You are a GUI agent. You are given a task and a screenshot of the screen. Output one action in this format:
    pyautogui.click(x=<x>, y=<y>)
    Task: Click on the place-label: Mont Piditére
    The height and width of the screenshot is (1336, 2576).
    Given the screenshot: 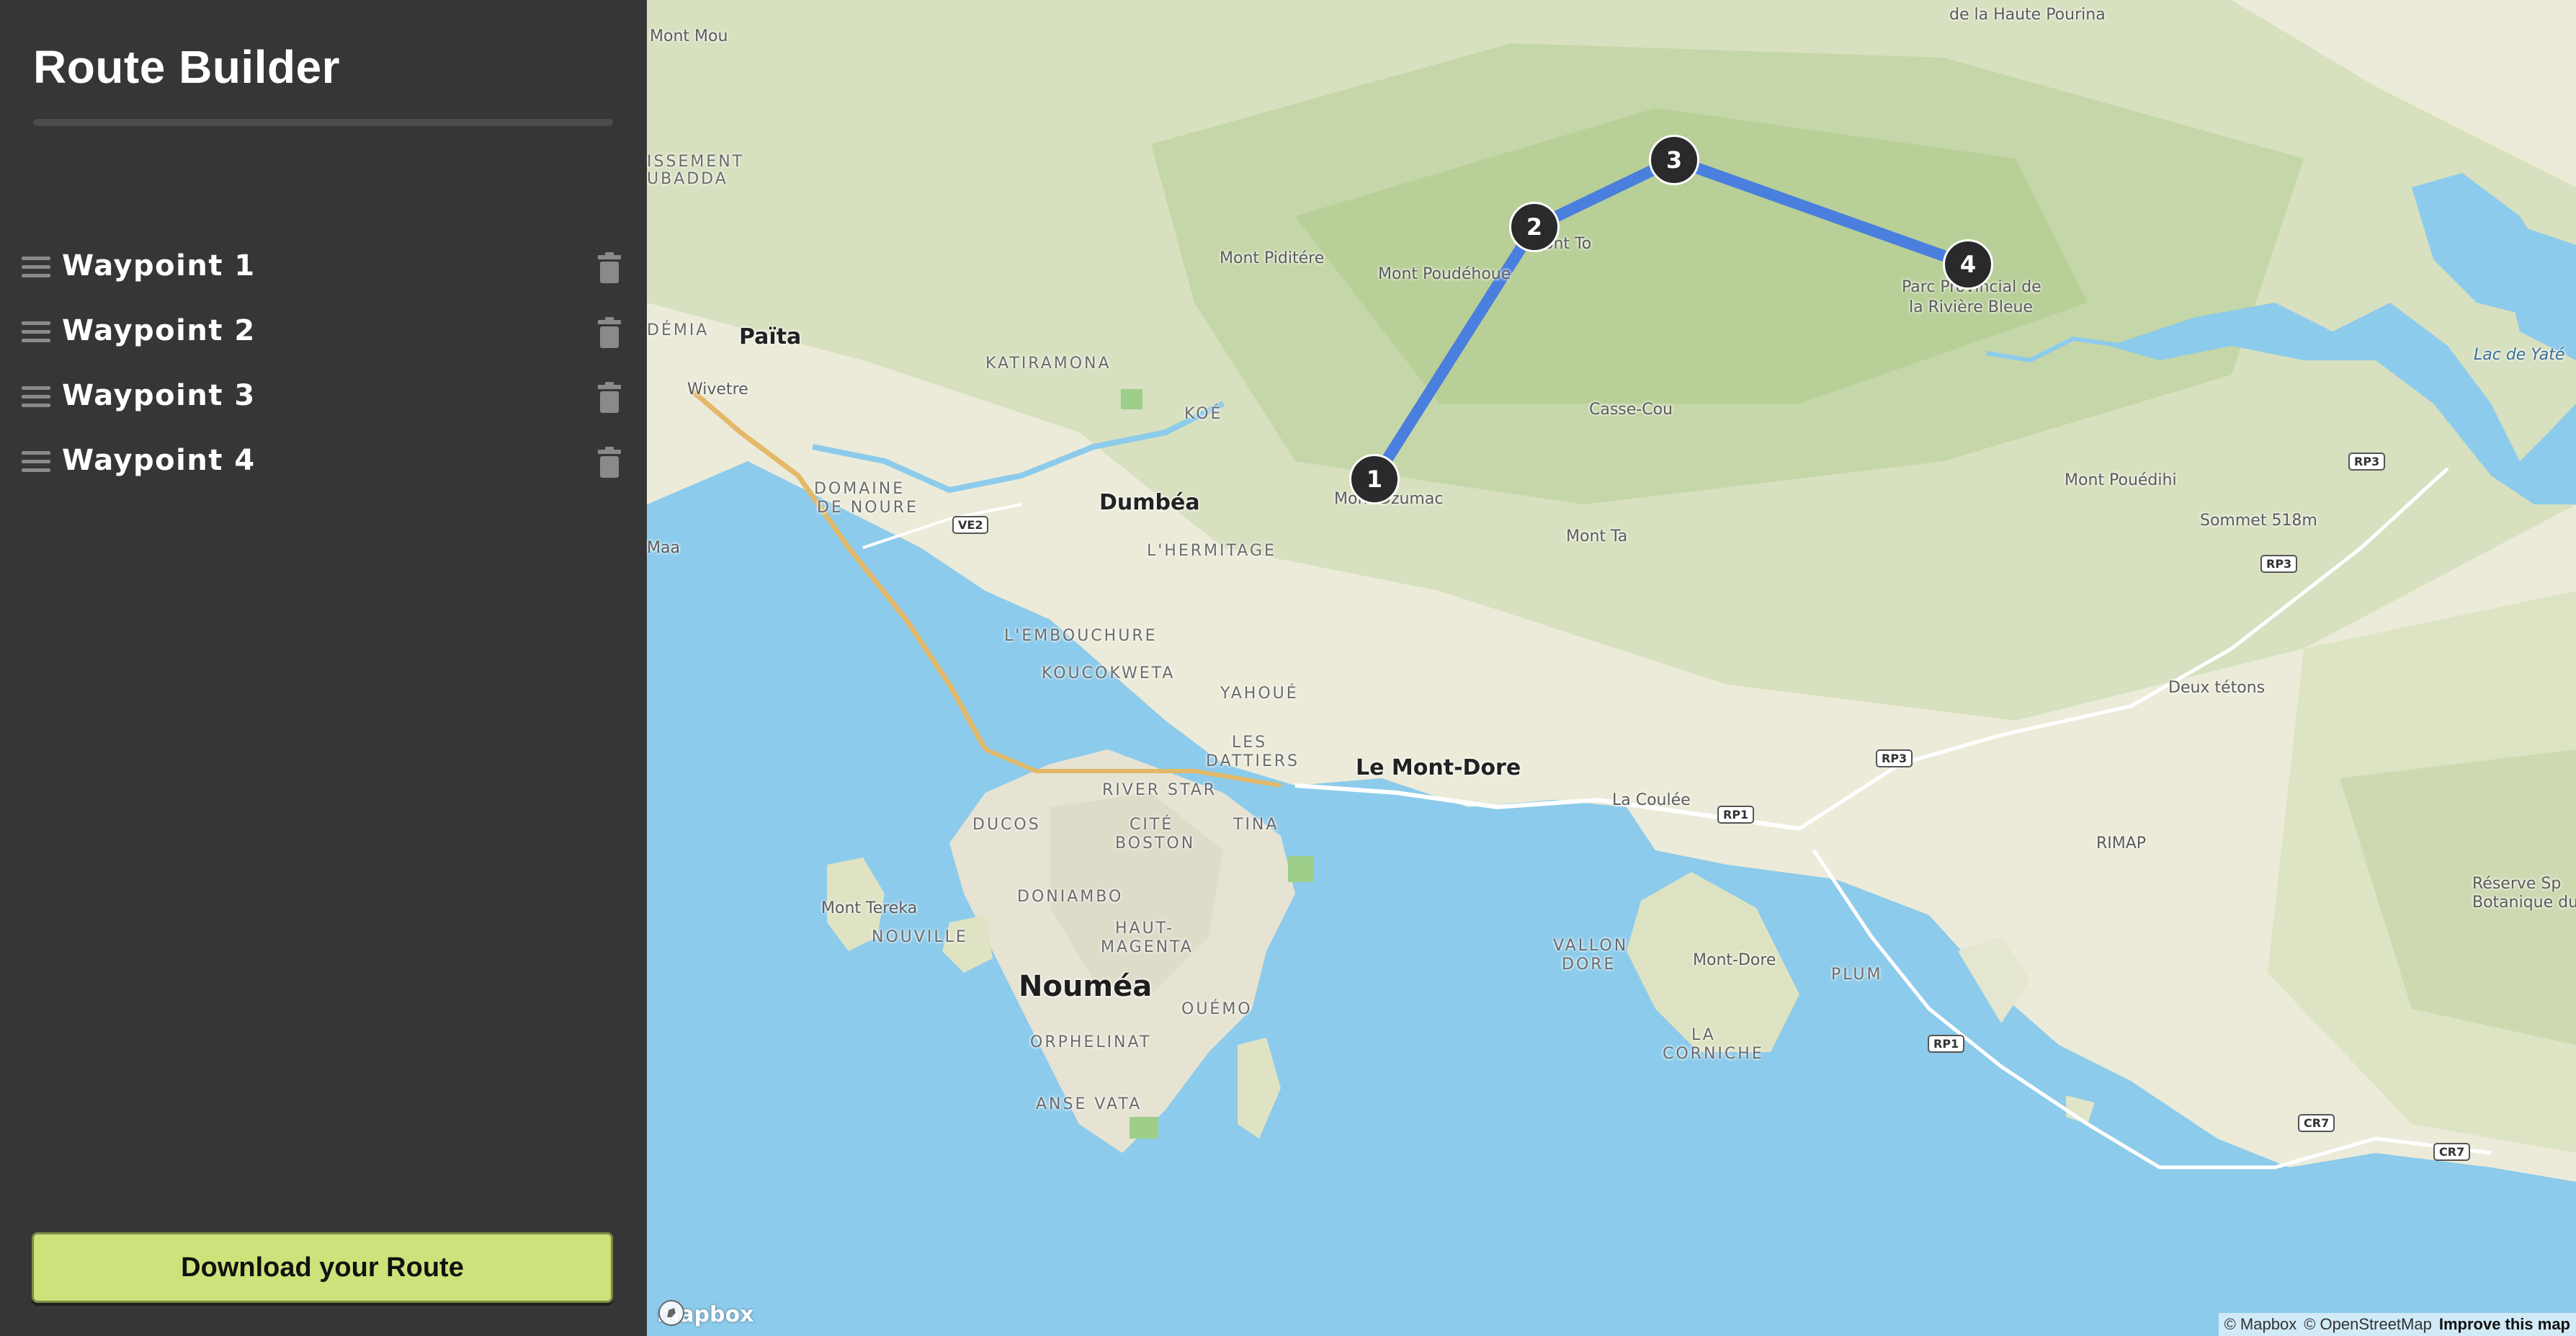 What is the action you would take?
    pyautogui.click(x=1272, y=258)
    